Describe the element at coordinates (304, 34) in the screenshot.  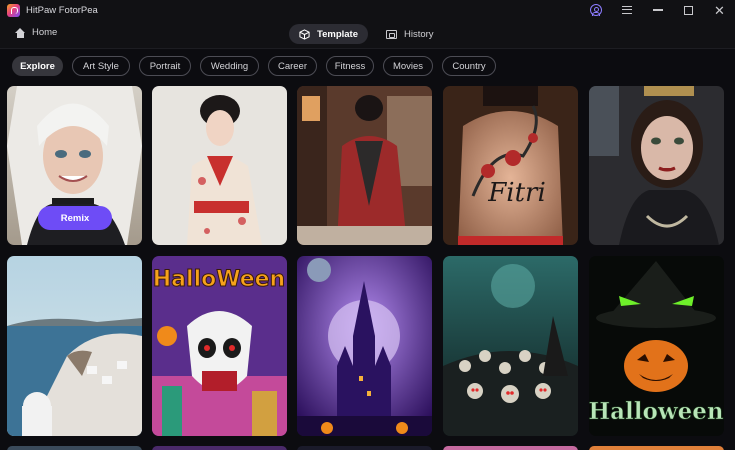
I see `cube-icon` at that location.